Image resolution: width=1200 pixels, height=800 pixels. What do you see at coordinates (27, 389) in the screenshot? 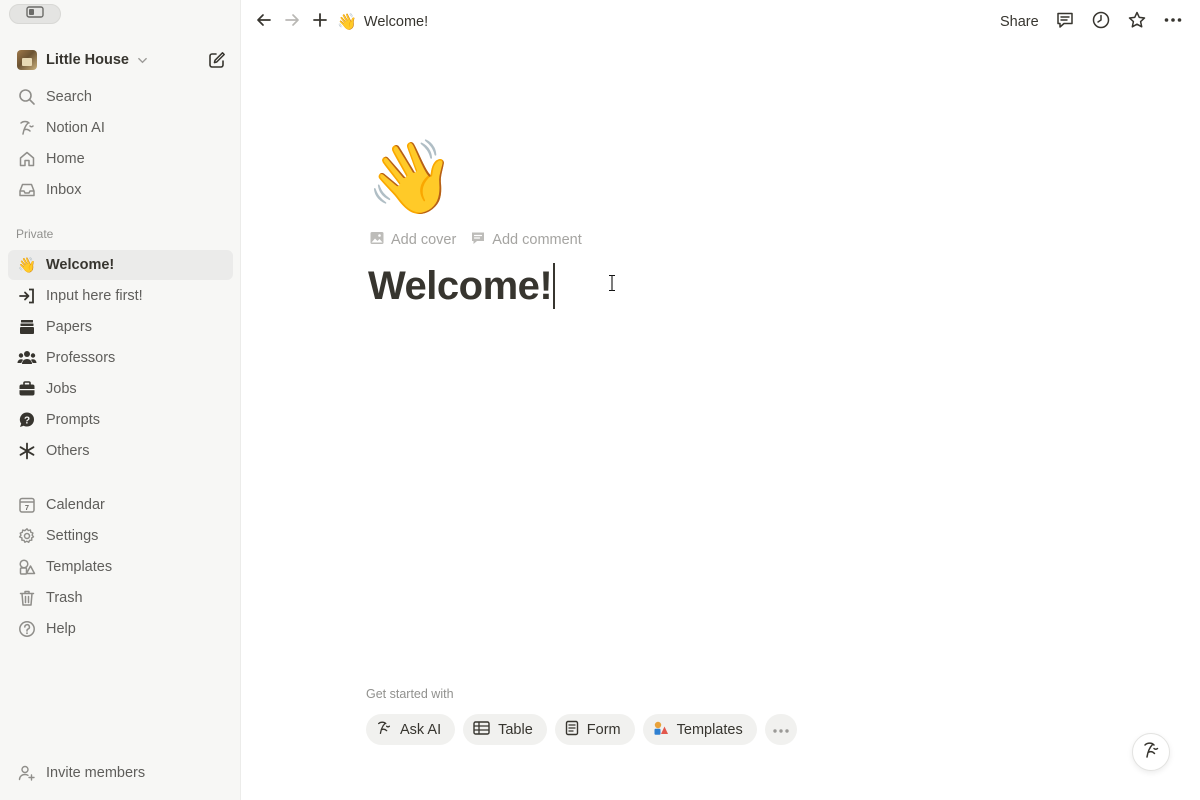
I see `briefcase-icon` at bounding box center [27, 389].